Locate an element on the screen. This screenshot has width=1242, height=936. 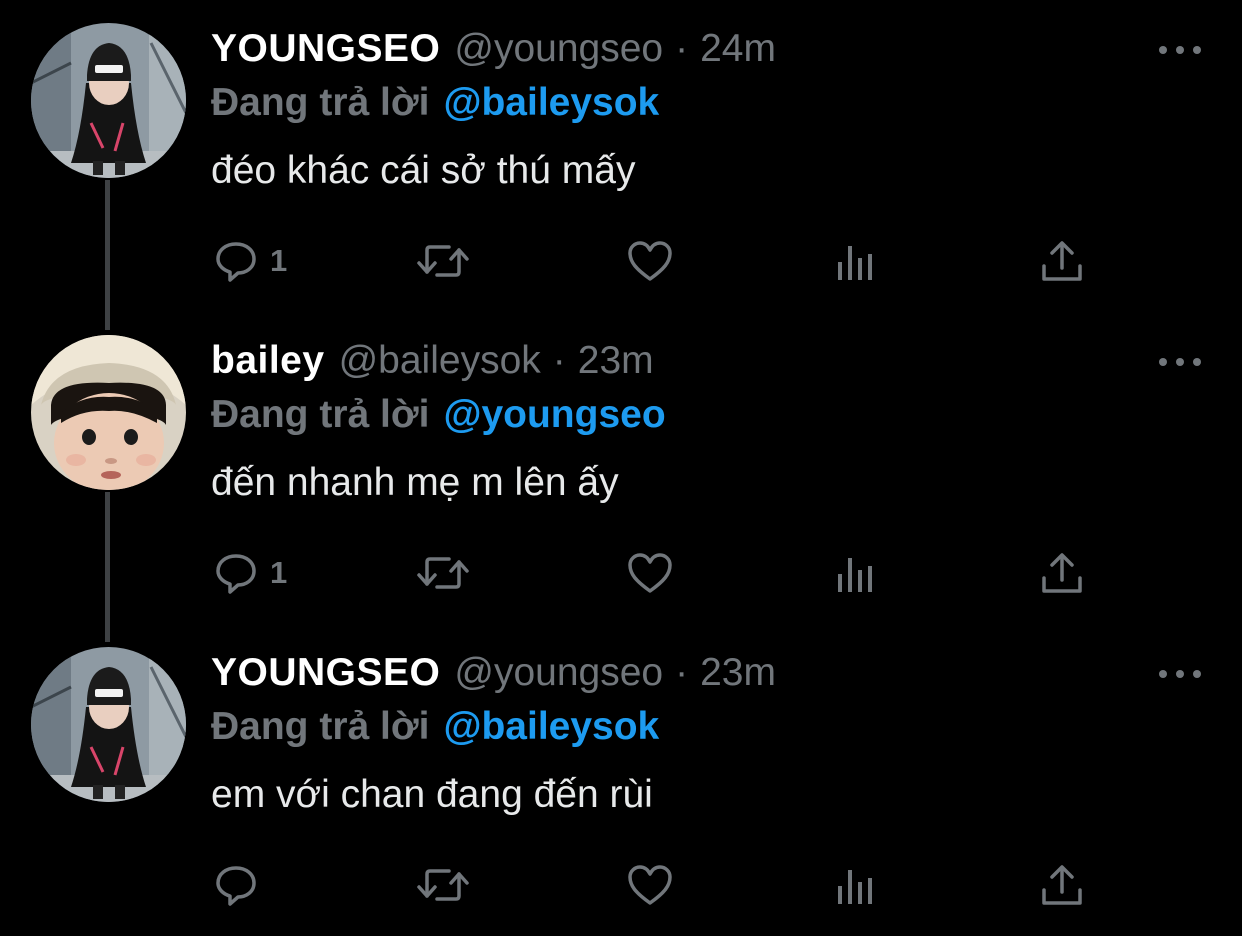
mention-link: @youngseo is located at coordinates (554, 415).